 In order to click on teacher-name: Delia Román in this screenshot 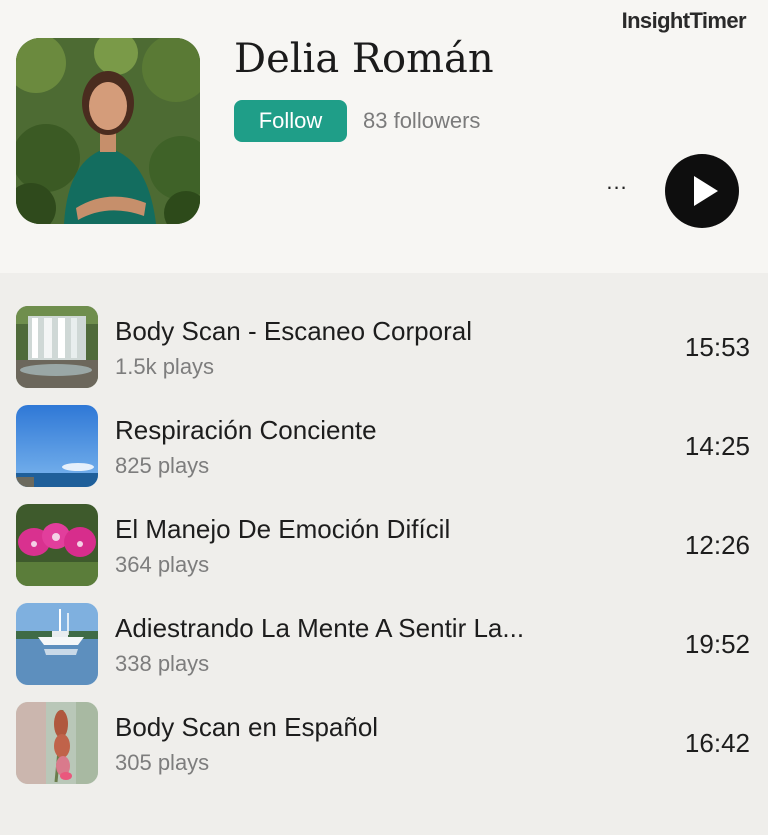, I will do `click(364, 59)`.